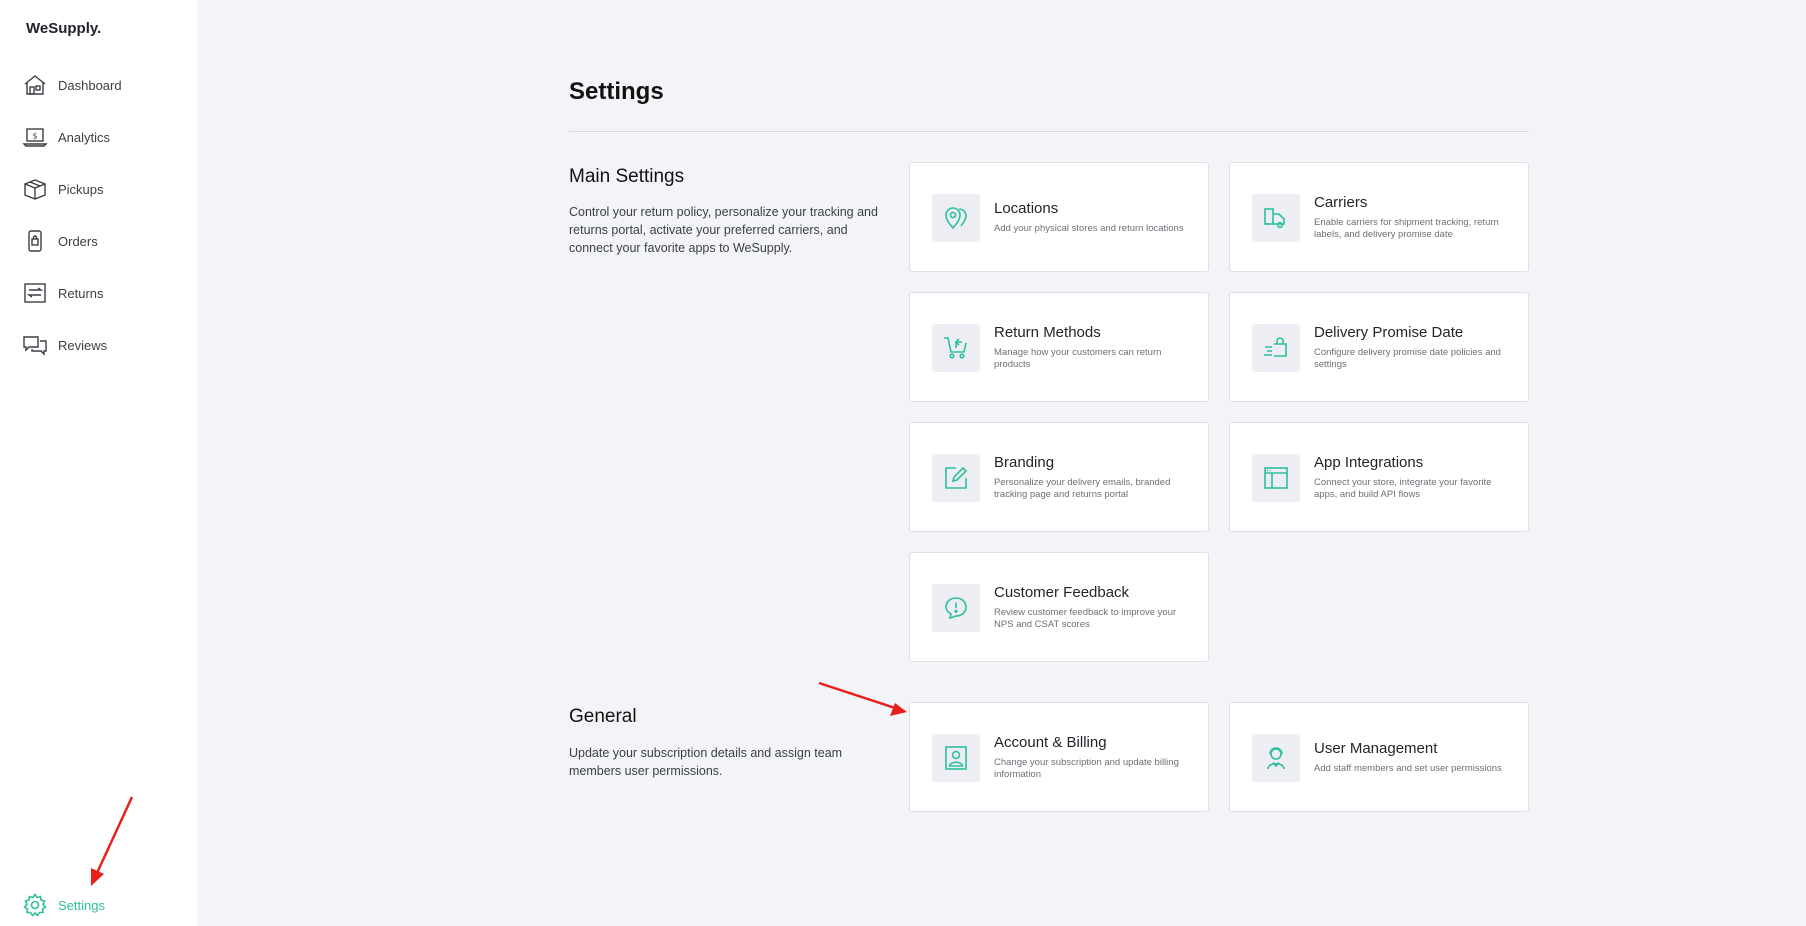 The image size is (1806, 926). What do you see at coordinates (81, 905) in the screenshot?
I see `sidebar-item-label: Settings` at bounding box center [81, 905].